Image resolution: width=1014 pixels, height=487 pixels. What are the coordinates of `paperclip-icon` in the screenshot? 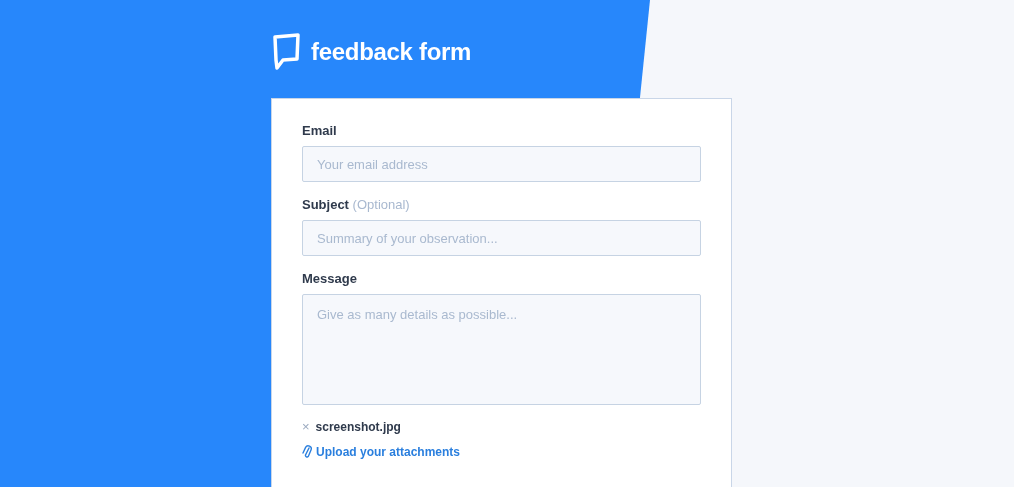 It's located at (307, 451).